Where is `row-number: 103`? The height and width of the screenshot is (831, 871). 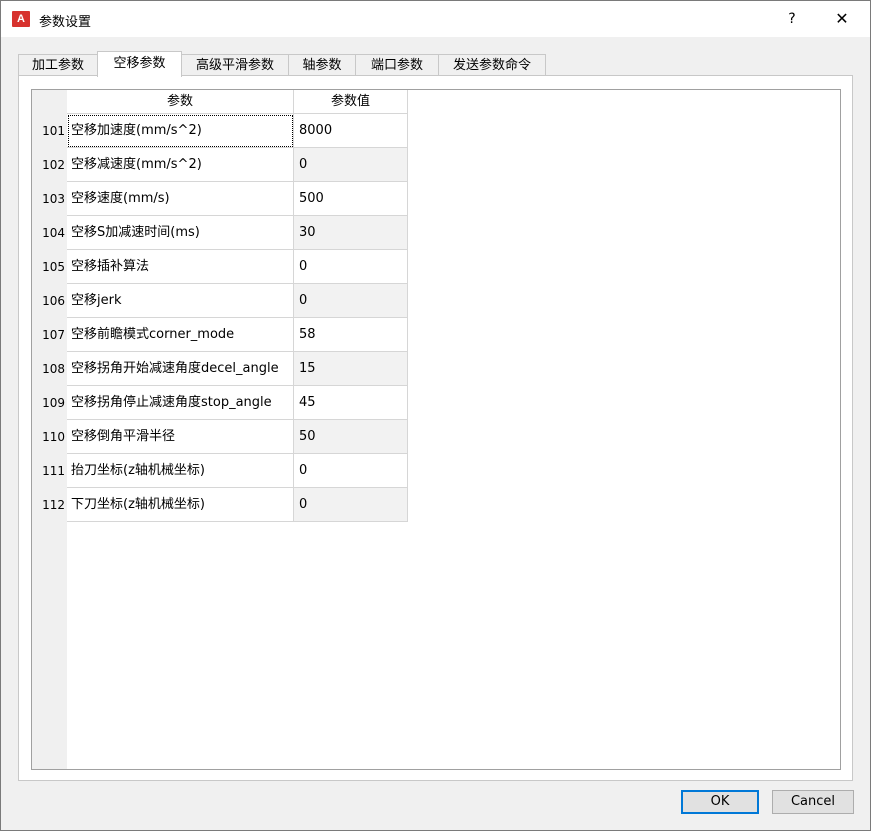 row-number: 103 is located at coordinates (49, 199).